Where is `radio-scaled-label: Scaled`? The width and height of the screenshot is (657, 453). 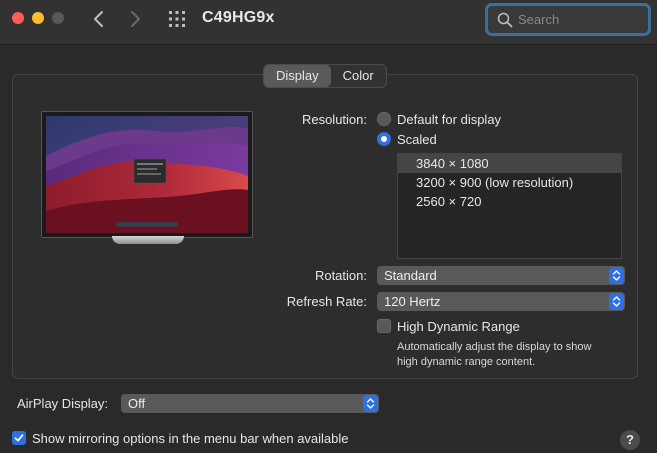 radio-scaled-label: Scaled is located at coordinates (417, 139).